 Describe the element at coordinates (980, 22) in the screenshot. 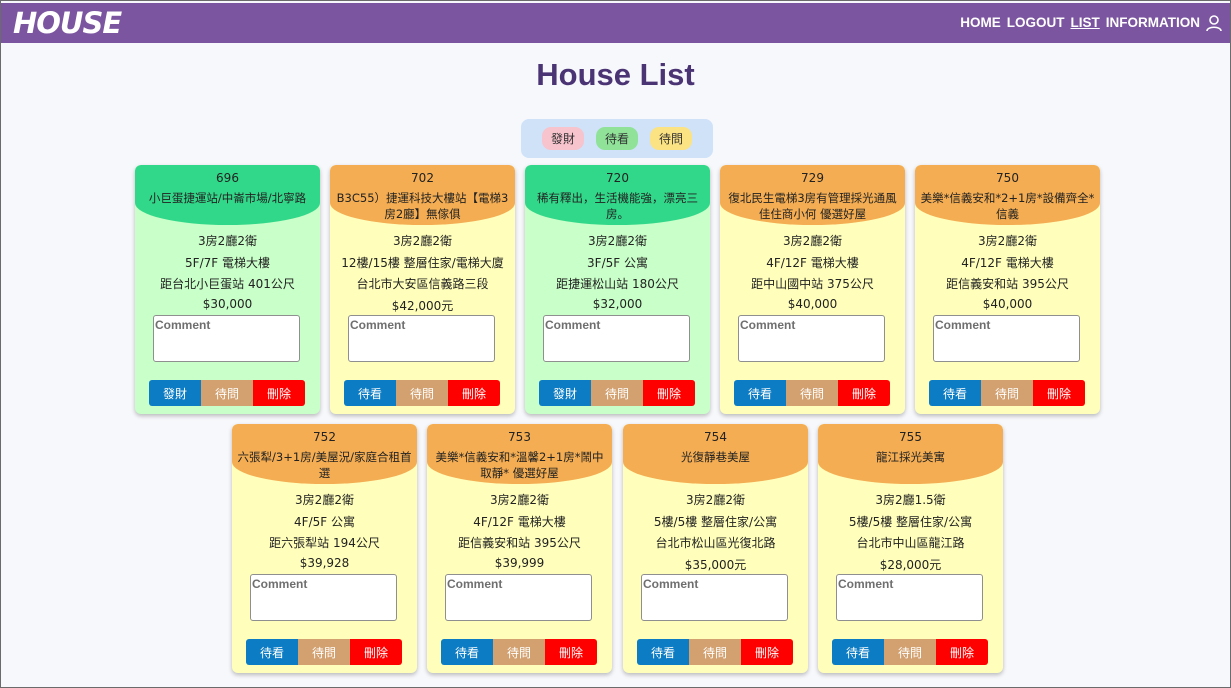

I see `nav-link-home: HOME` at that location.